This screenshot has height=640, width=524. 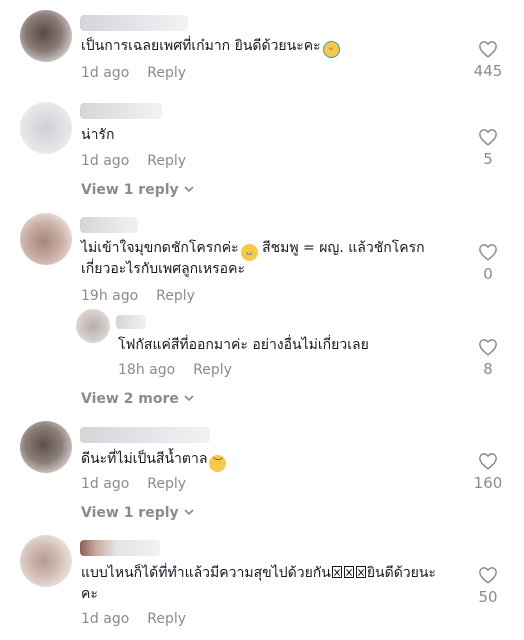 What do you see at coordinates (488, 263) in the screenshot?
I see `like-button: 0` at bounding box center [488, 263].